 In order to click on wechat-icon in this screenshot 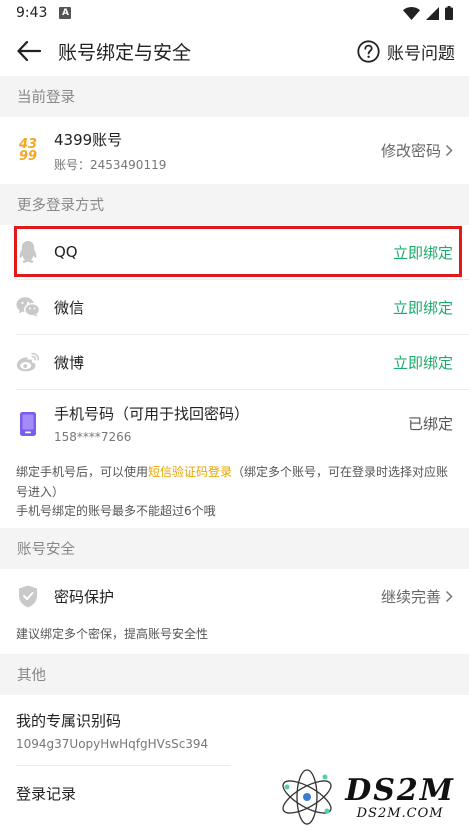, I will do `click(28, 307)`.